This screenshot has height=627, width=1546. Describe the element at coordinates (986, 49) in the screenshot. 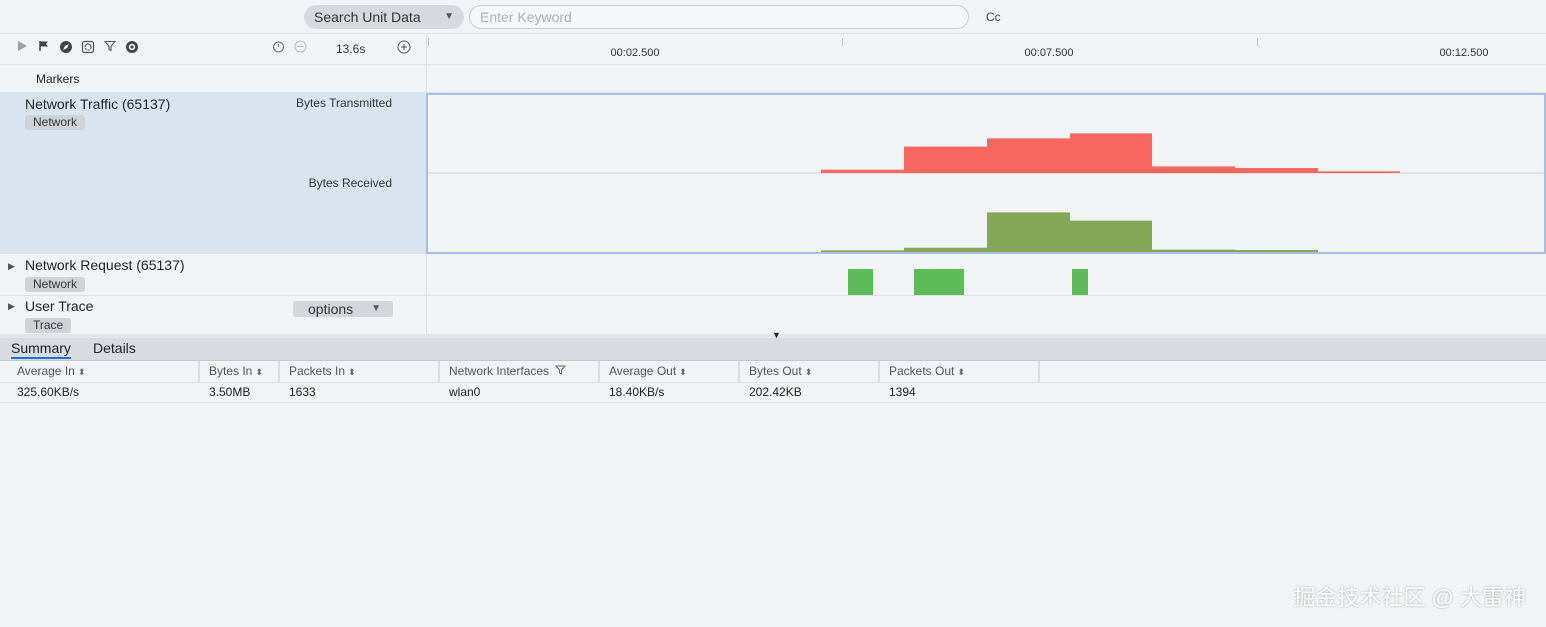

I see `time-ruler: 00:02.500 00:07.500 00:12.500` at that location.